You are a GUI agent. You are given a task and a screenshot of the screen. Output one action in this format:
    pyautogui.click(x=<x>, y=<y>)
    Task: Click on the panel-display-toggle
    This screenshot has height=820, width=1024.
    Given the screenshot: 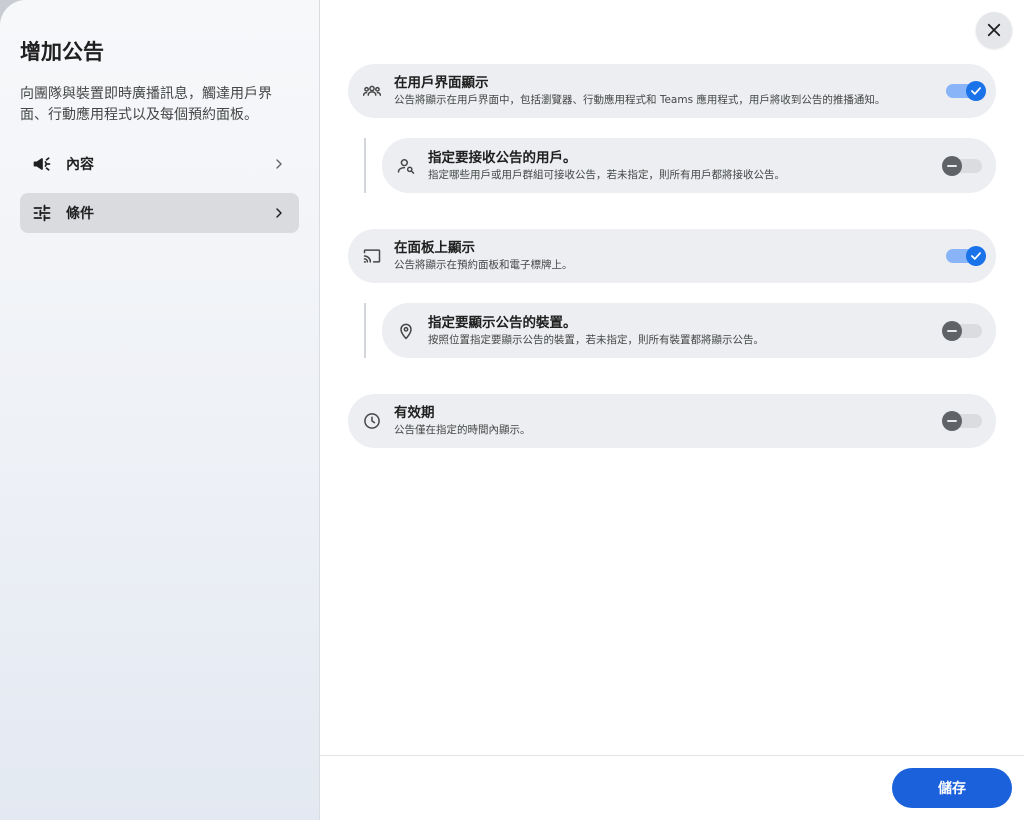 What is the action you would take?
    pyautogui.click(x=966, y=256)
    